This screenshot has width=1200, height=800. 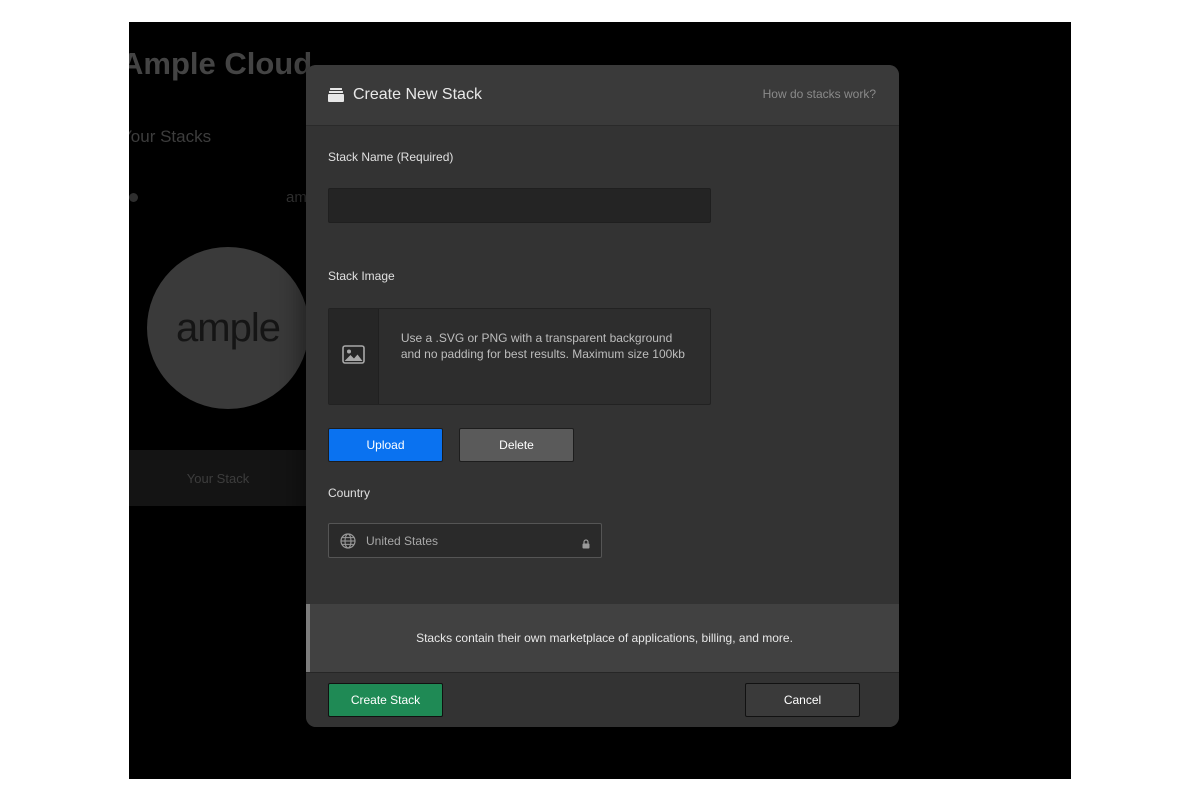 What do you see at coordinates (519, 205) in the screenshot?
I see `stack-name-input` at bounding box center [519, 205].